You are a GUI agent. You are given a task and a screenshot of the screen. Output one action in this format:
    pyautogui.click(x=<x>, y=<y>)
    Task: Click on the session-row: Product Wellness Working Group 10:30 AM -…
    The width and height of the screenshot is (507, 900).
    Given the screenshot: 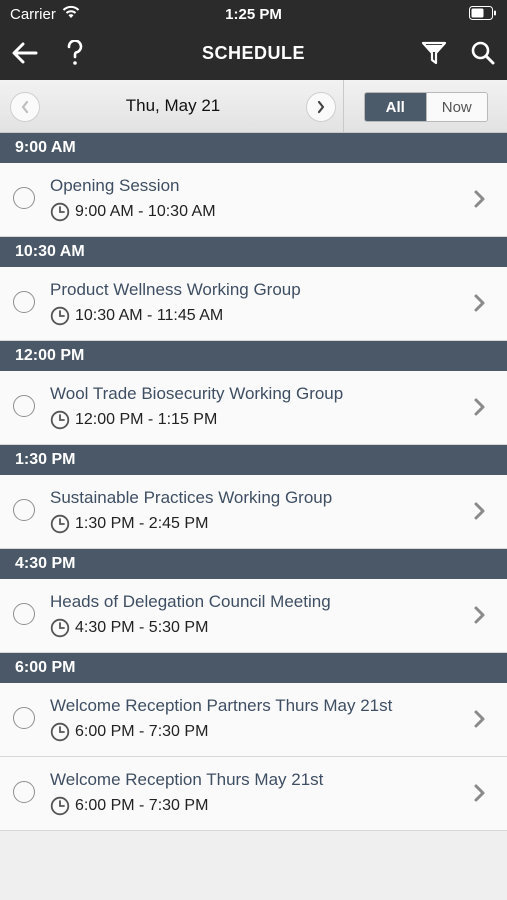 What is the action you would take?
    pyautogui.click(x=253, y=304)
    